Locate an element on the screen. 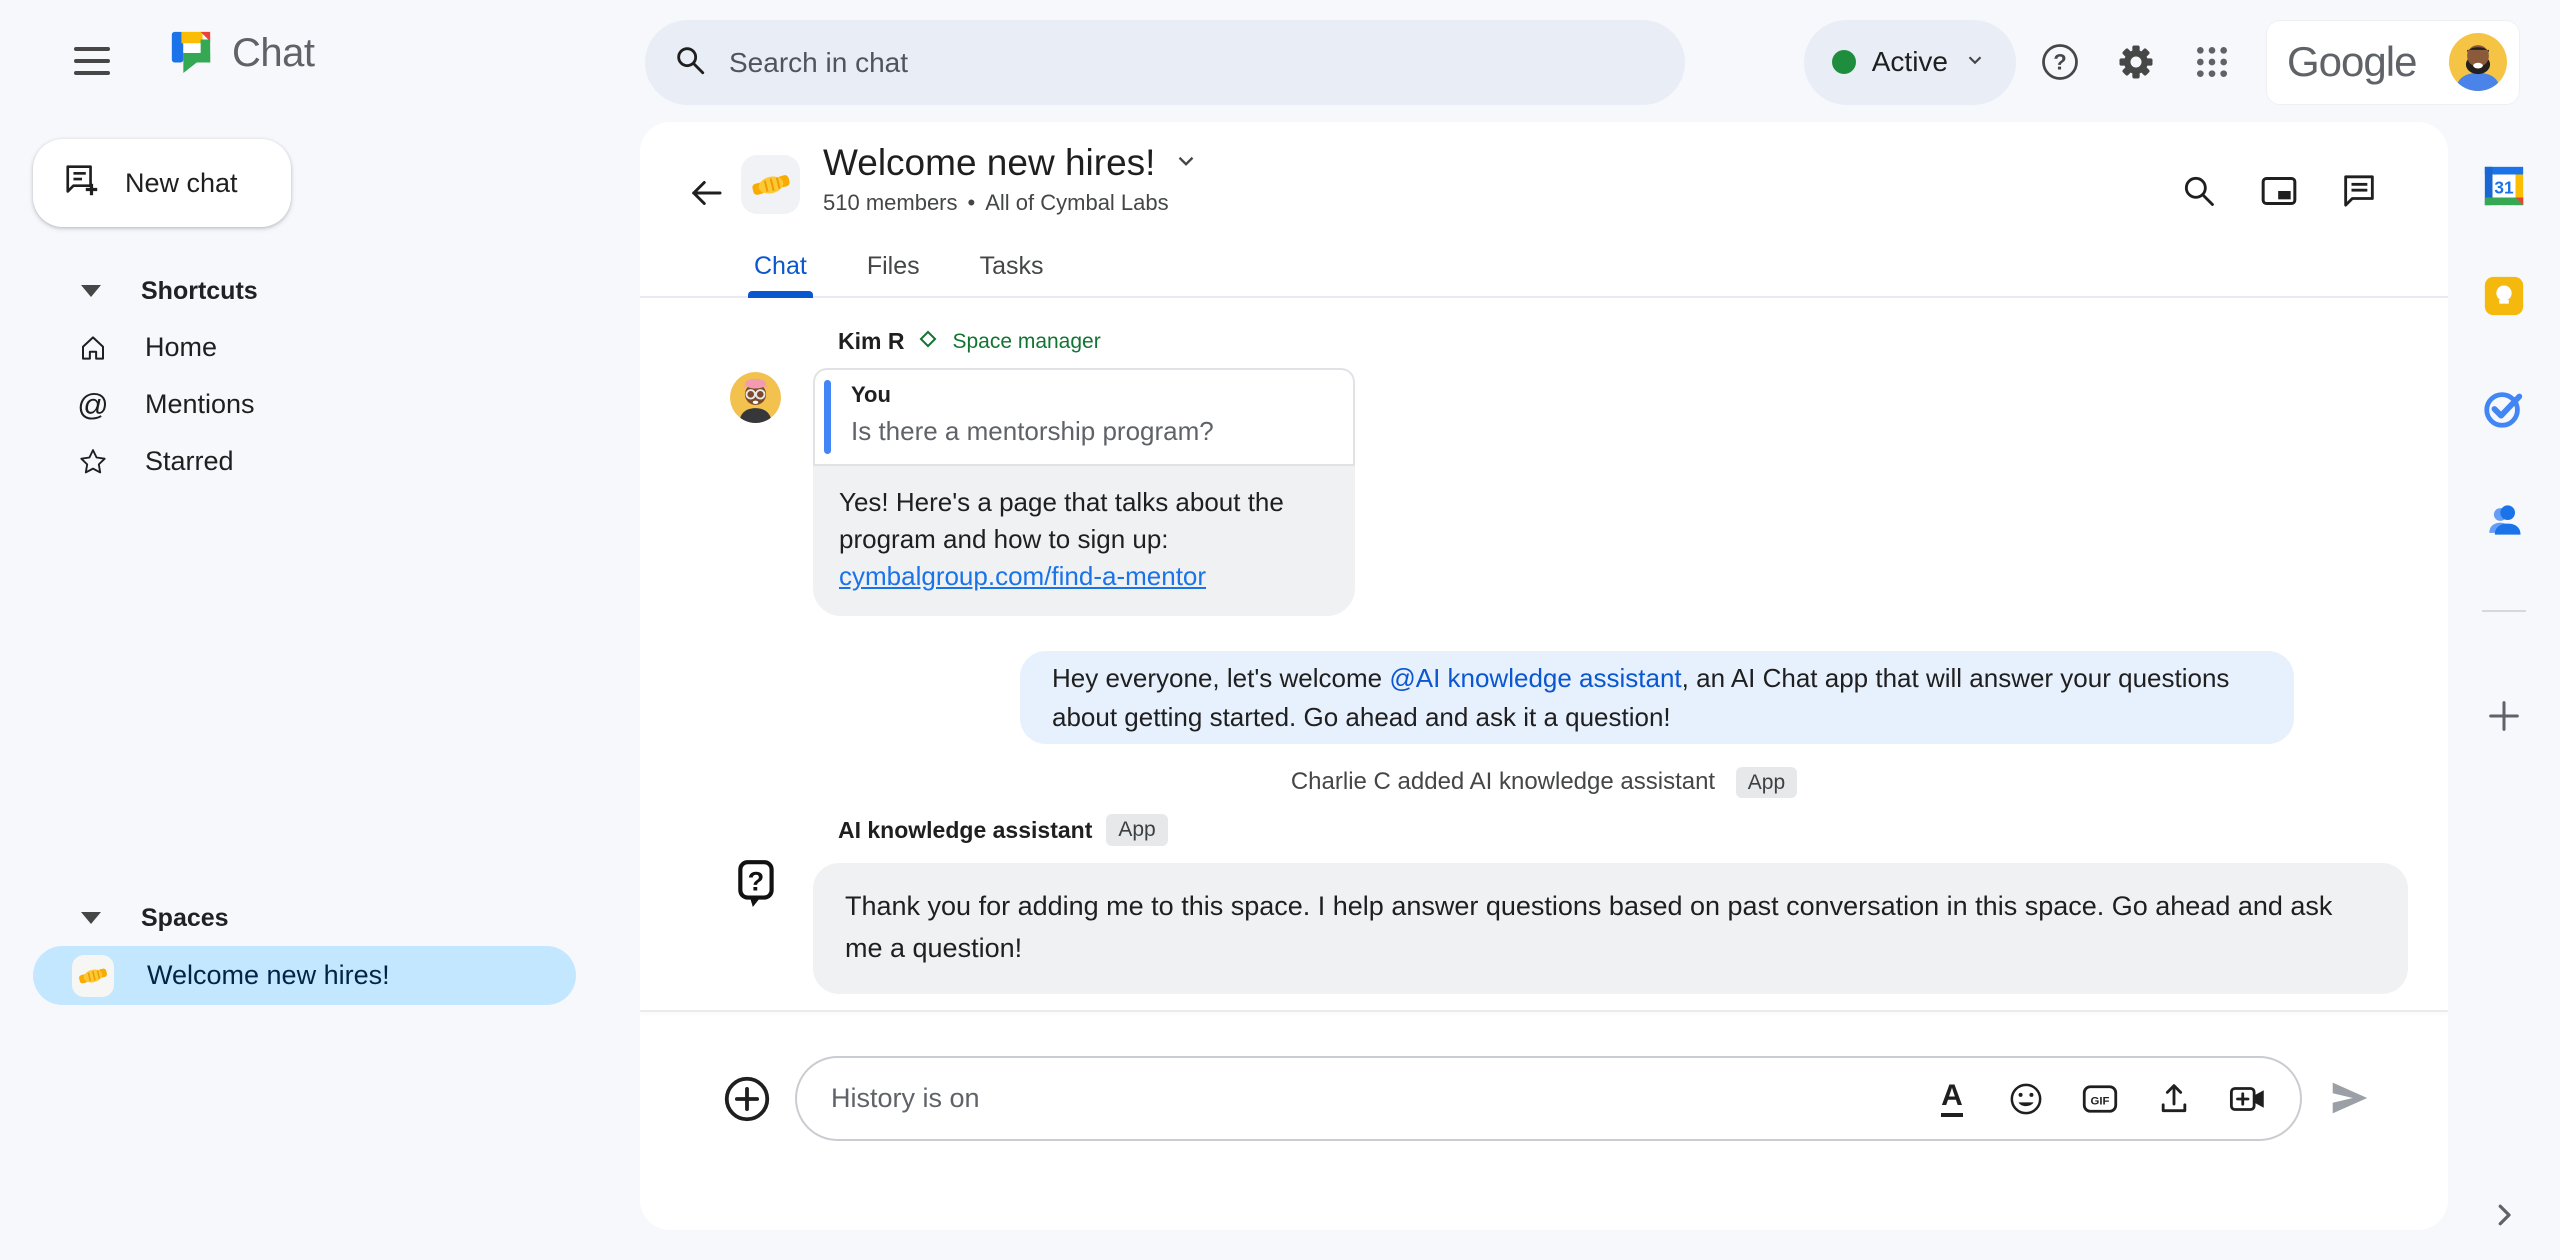  text-format-button: A is located at coordinates (1952, 1099).